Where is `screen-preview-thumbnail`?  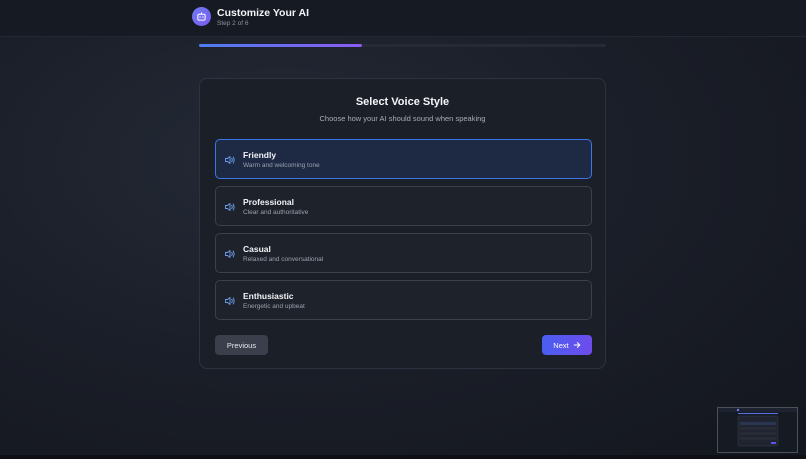 screen-preview-thumbnail is located at coordinates (757, 430).